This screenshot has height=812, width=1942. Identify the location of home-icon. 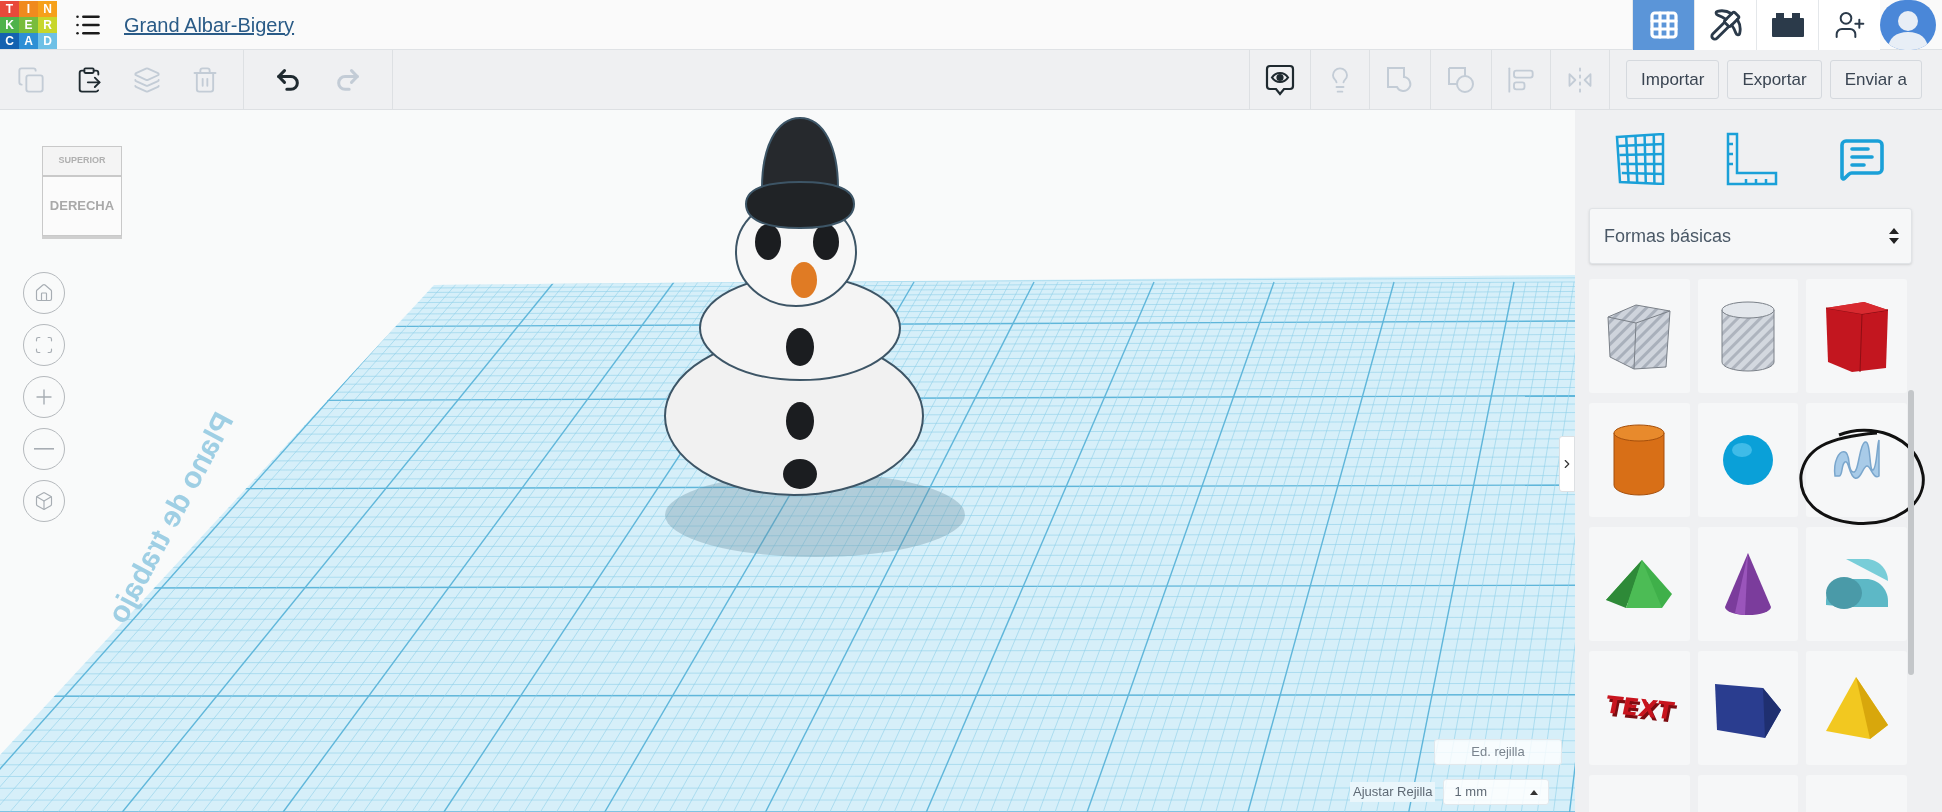
(44, 293).